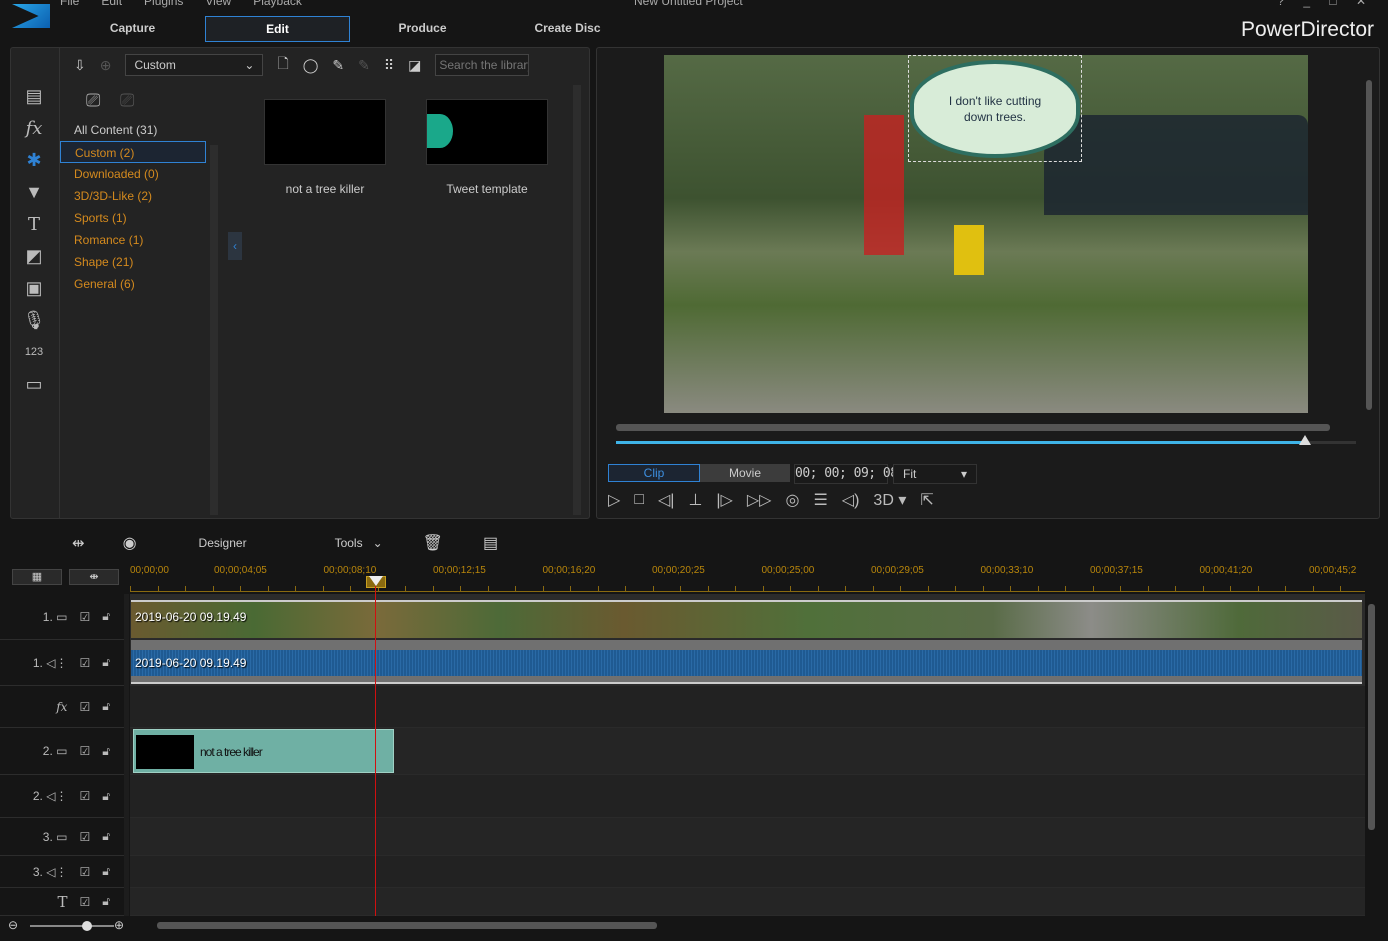 This screenshot has width=1388, height=941. Describe the element at coordinates (130, 543) in the screenshot. I see `keyframe-icon: ◉` at that location.